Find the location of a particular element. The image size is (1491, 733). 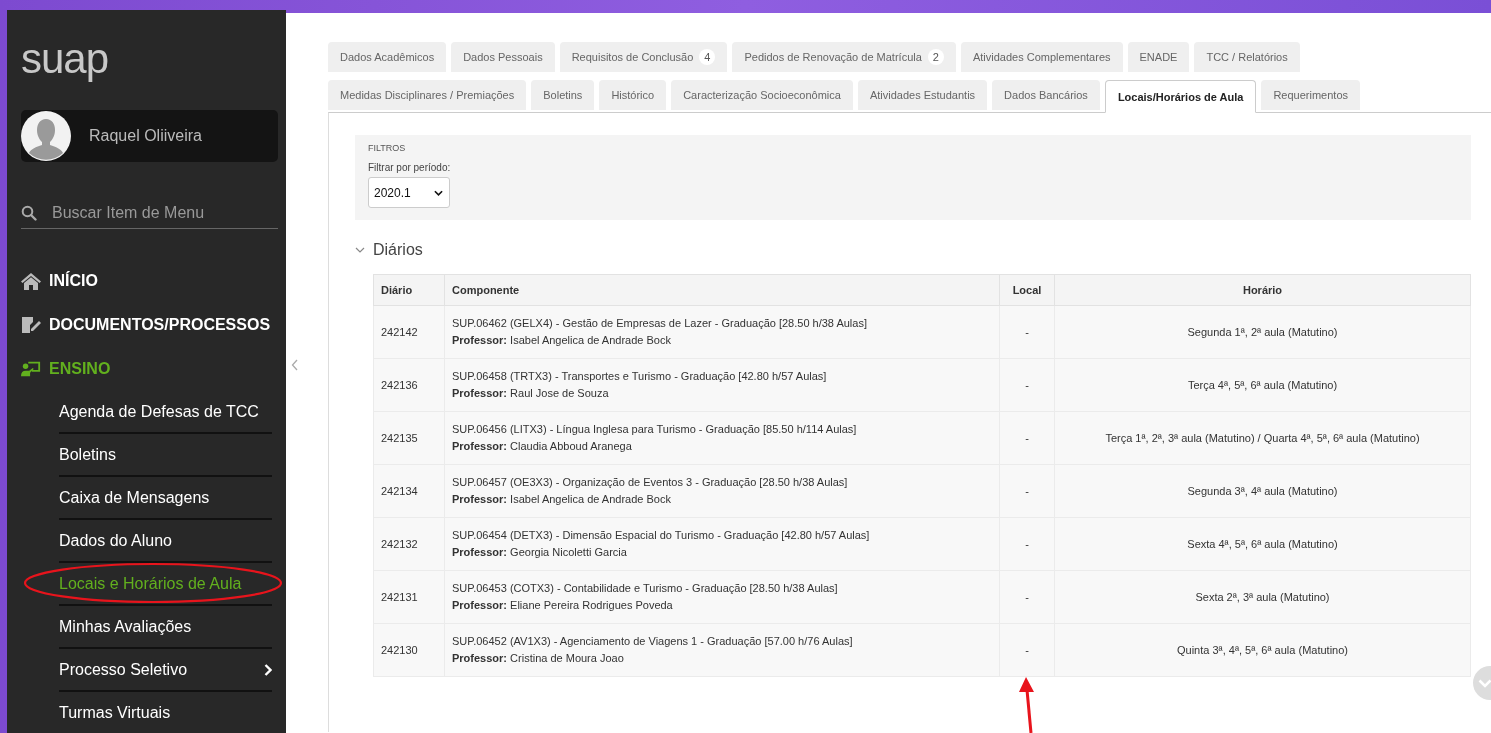

table-cell: Segunda 1ª, 2ª aula (Matutino) is located at coordinates (1262, 332).